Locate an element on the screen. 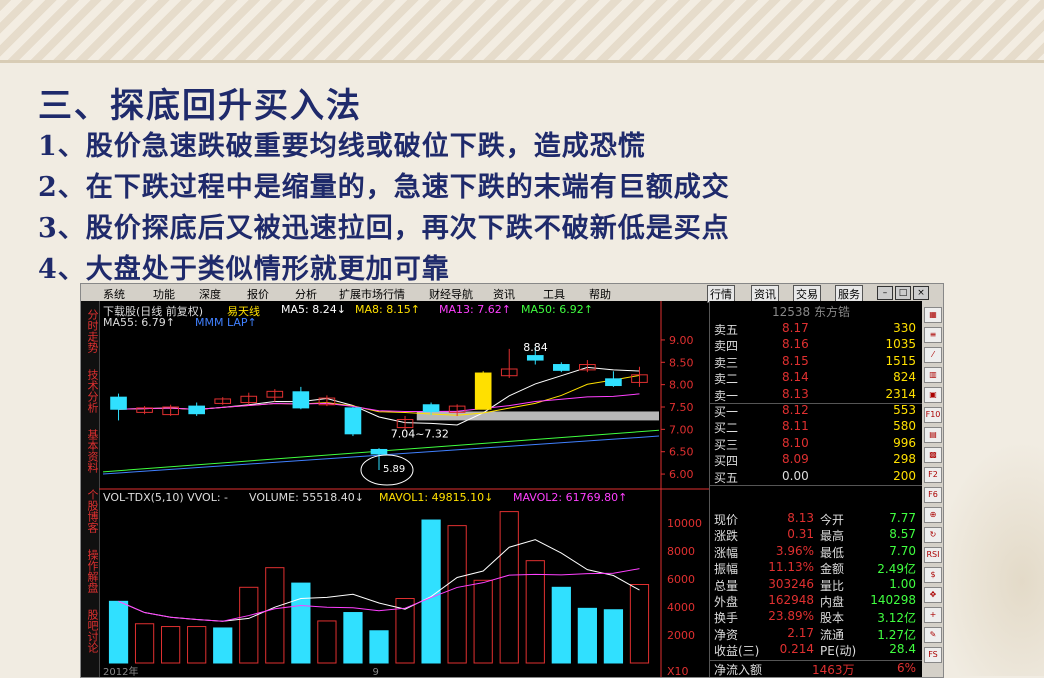 Image resolution: width=1044 pixels, height=678 pixels. decorative-ornament is located at coordinates (989, 558).